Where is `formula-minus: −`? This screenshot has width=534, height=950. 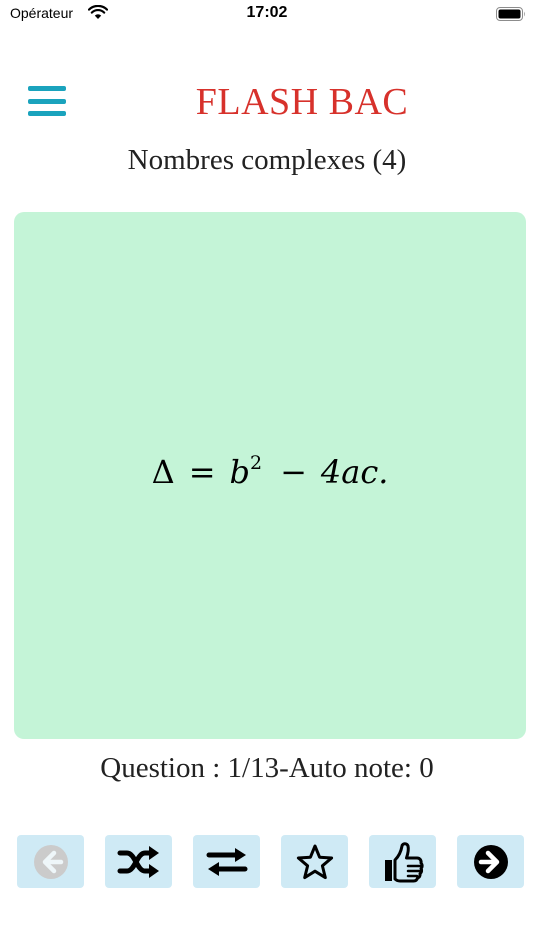
formula-minus: − is located at coordinates (293, 471).